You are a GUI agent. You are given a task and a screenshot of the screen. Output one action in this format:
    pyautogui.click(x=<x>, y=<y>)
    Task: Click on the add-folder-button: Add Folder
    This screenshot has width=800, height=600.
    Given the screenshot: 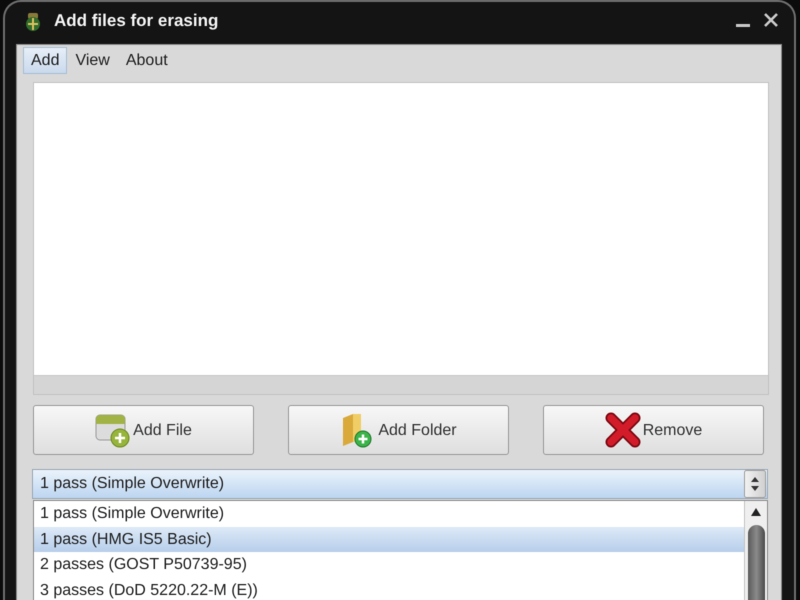 What is the action you would take?
    pyautogui.click(x=398, y=430)
    